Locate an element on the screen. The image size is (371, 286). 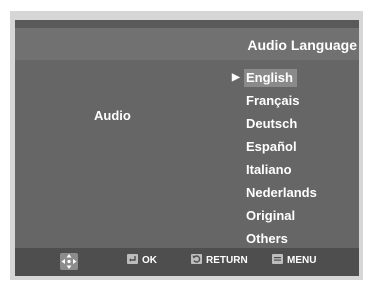
top-strip is located at coordinates (187, 24).